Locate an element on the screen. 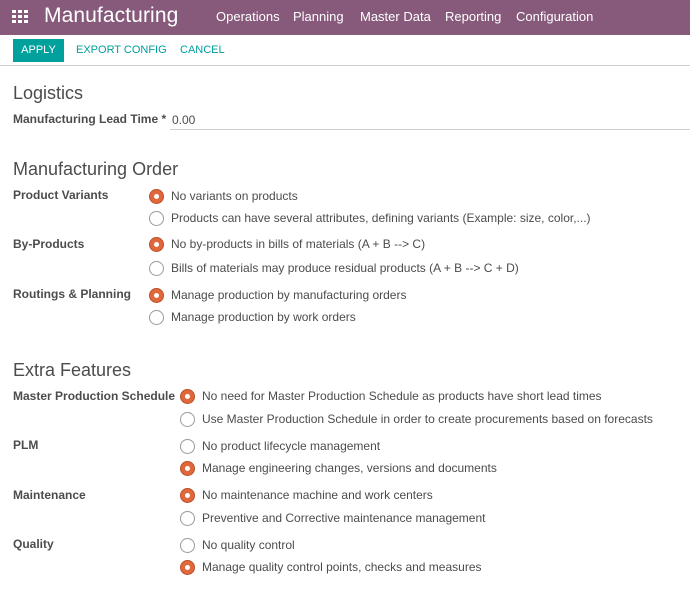  menu-master-data: Master Data is located at coordinates (395, 16).